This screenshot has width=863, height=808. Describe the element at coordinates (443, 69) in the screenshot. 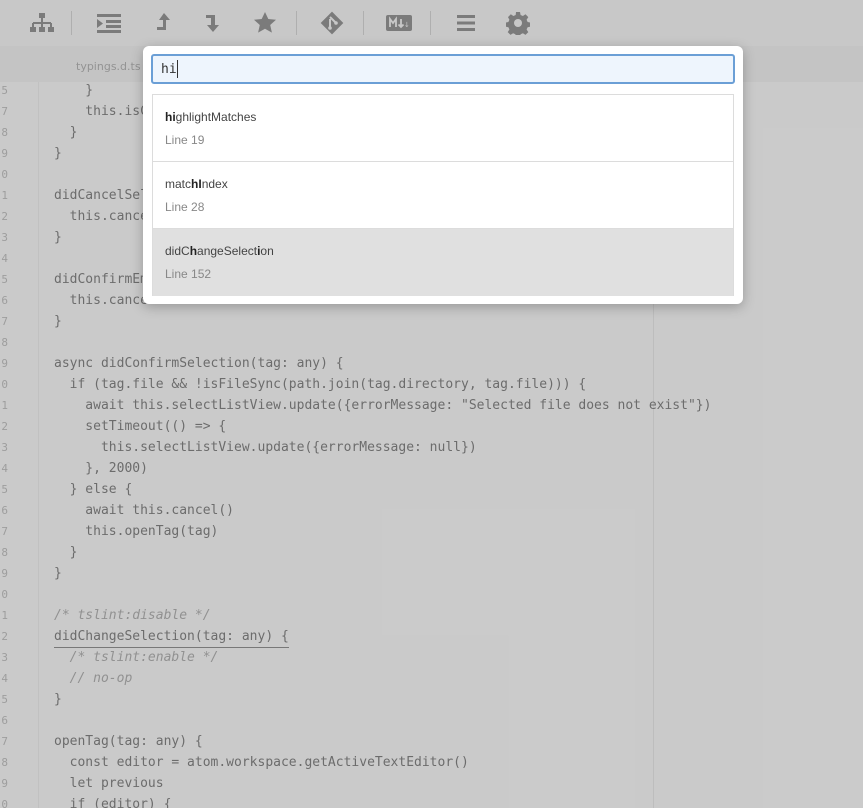

I see `symbol-search-input: hi` at that location.